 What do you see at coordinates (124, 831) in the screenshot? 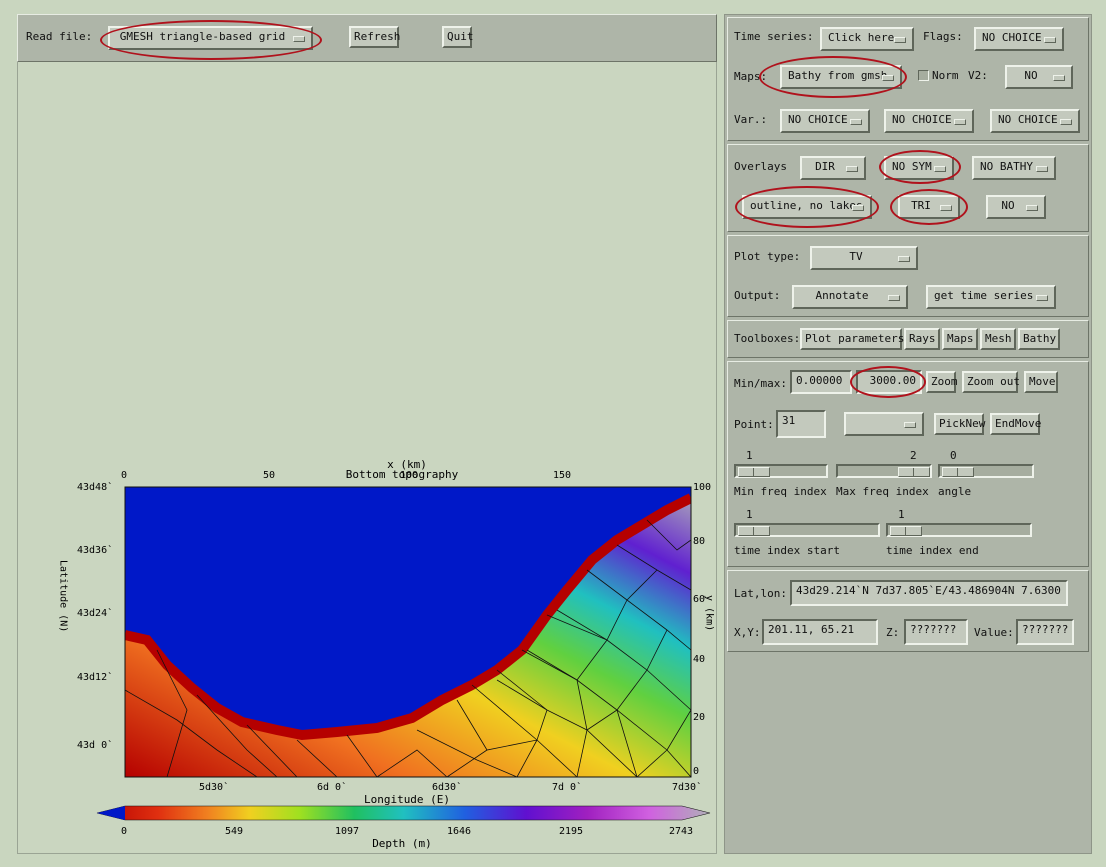
I see `colorbar-tick: 0` at bounding box center [124, 831].